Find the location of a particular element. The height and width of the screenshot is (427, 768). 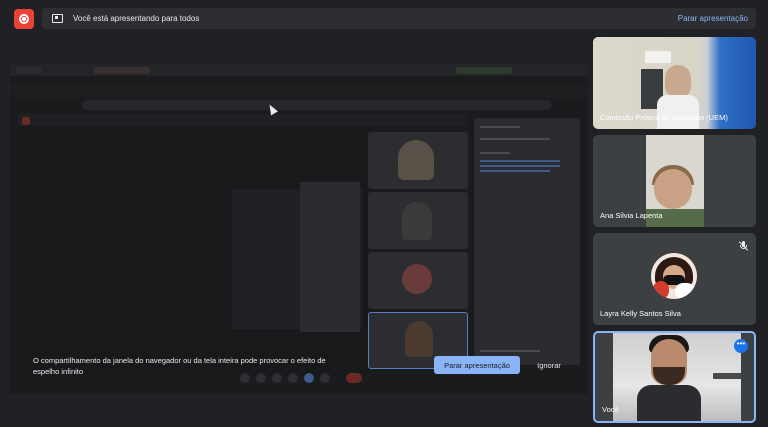

mic-off-icon is located at coordinates (743, 246).